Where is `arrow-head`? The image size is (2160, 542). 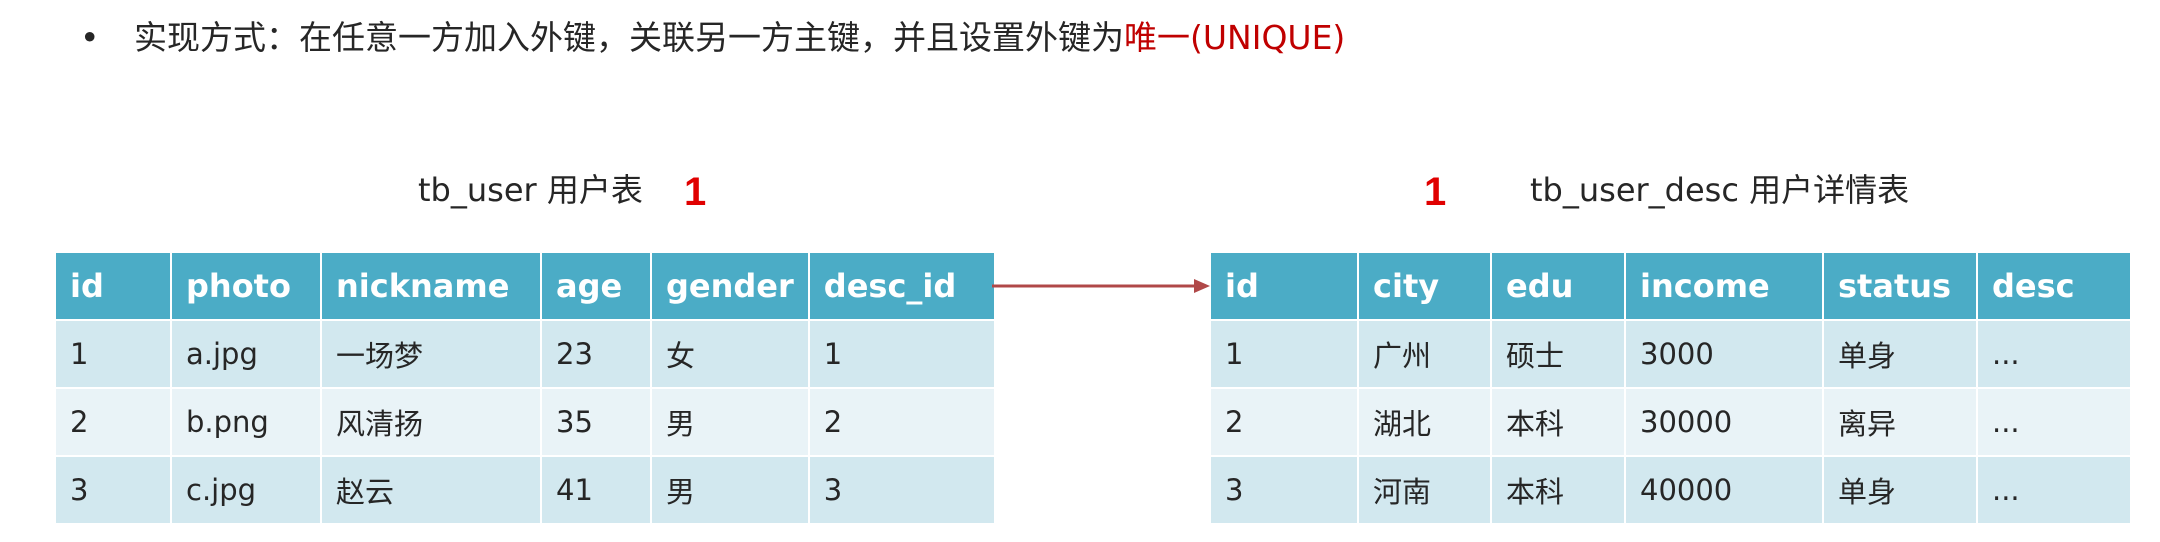 arrow-head is located at coordinates (1202, 286).